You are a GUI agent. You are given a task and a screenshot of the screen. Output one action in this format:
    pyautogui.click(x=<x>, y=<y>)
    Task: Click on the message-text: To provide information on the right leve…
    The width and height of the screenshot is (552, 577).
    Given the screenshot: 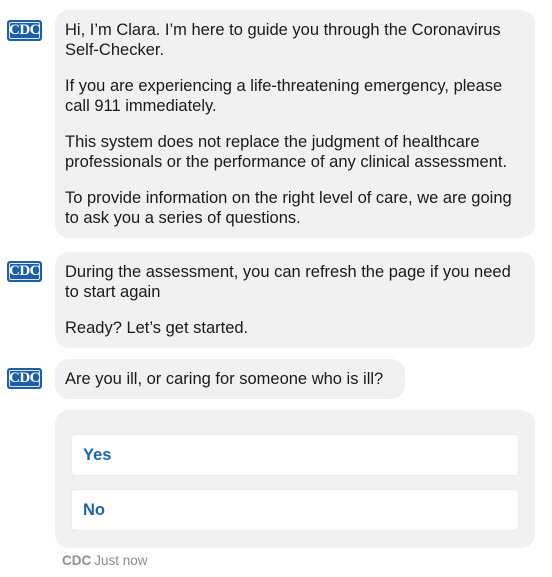 What is the action you would take?
    pyautogui.click(x=288, y=208)
    